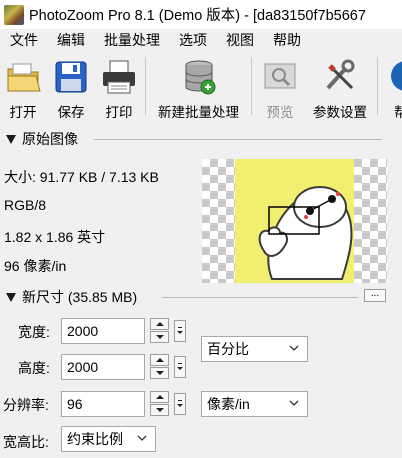 Image resolution: width=402 pixels, height=458 pixels. I want to click on save-button: 保存, so click(71, 86).